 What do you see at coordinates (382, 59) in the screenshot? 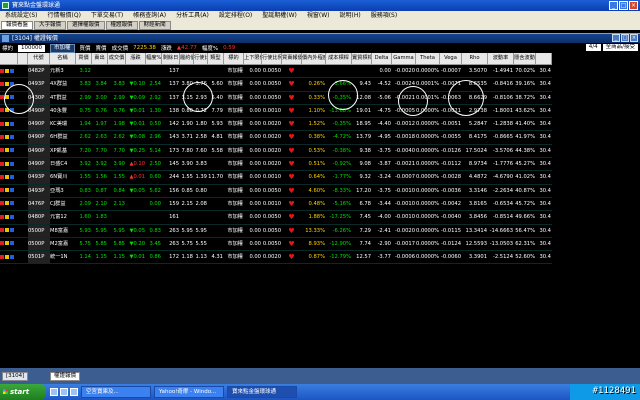
I see `column-header: Delta` at bounding box center [382, 59].